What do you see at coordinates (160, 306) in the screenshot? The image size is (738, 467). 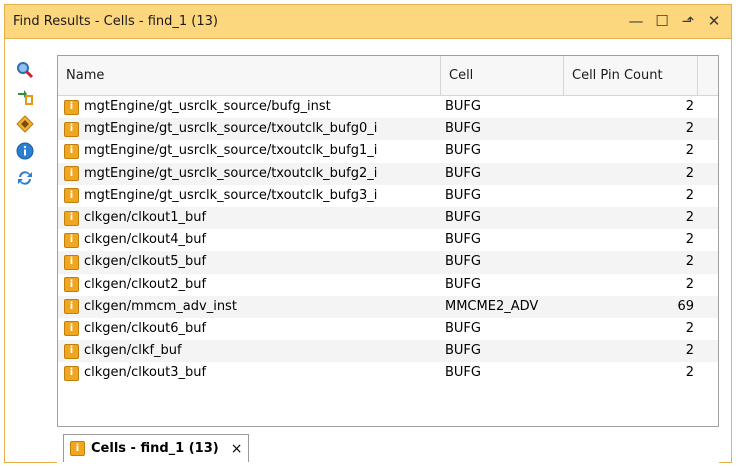 I see `cell-name-text: clkgen/mmcm_adv_inst` at bounding box center [160, 306].